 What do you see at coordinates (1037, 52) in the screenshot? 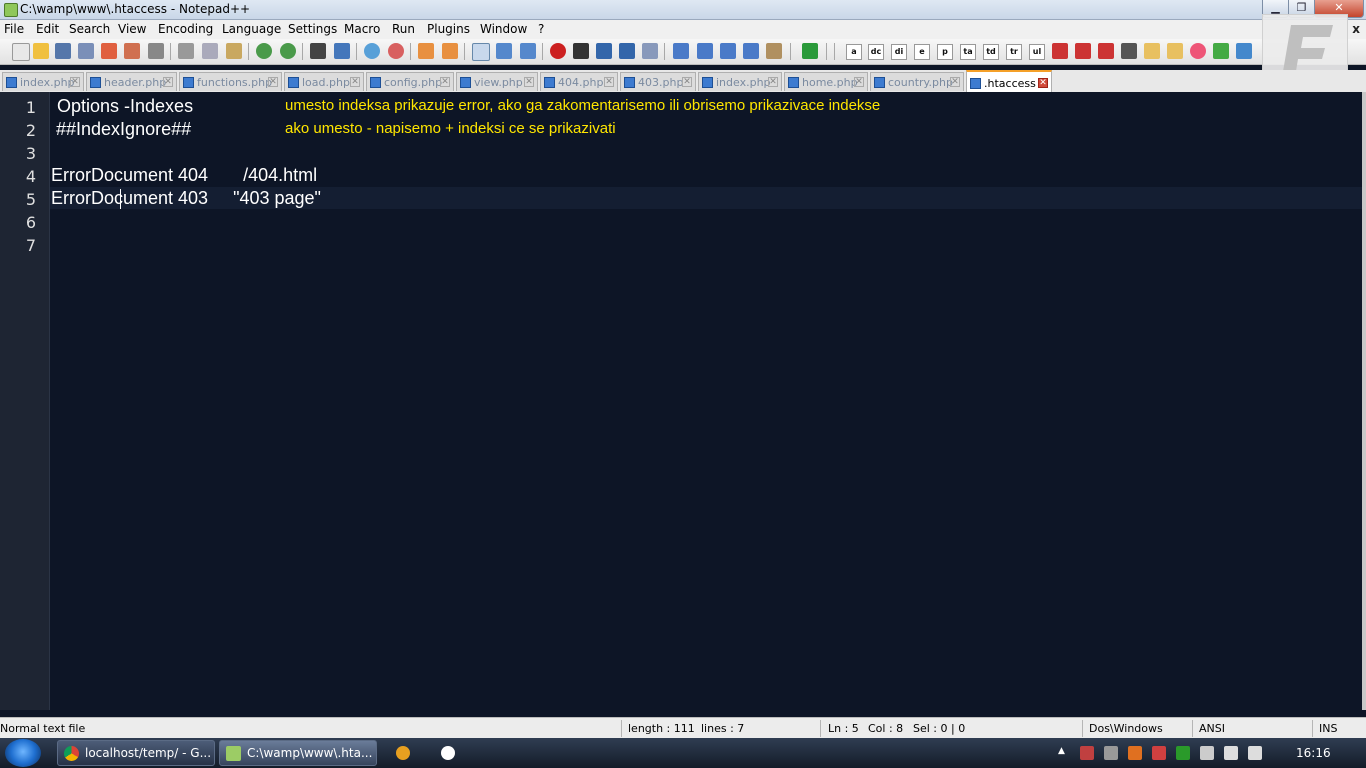
I see `tag-ul-button: ul` at bounding box center [1037, 52].